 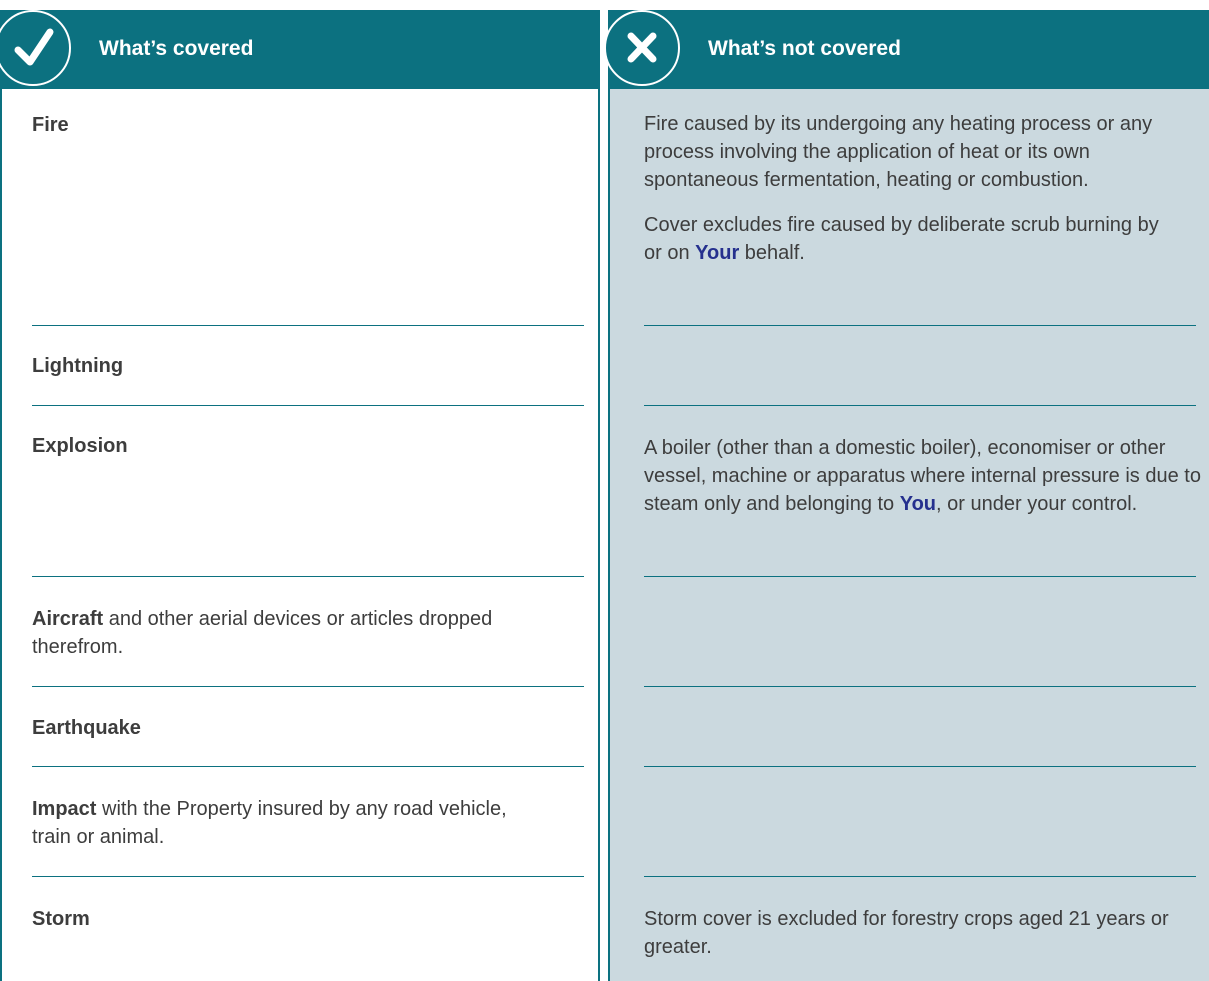 What do you see at coordinates (80, 446) in the screenshot?
I see `covered-term: Explosion` at bounding box center [80, 446].